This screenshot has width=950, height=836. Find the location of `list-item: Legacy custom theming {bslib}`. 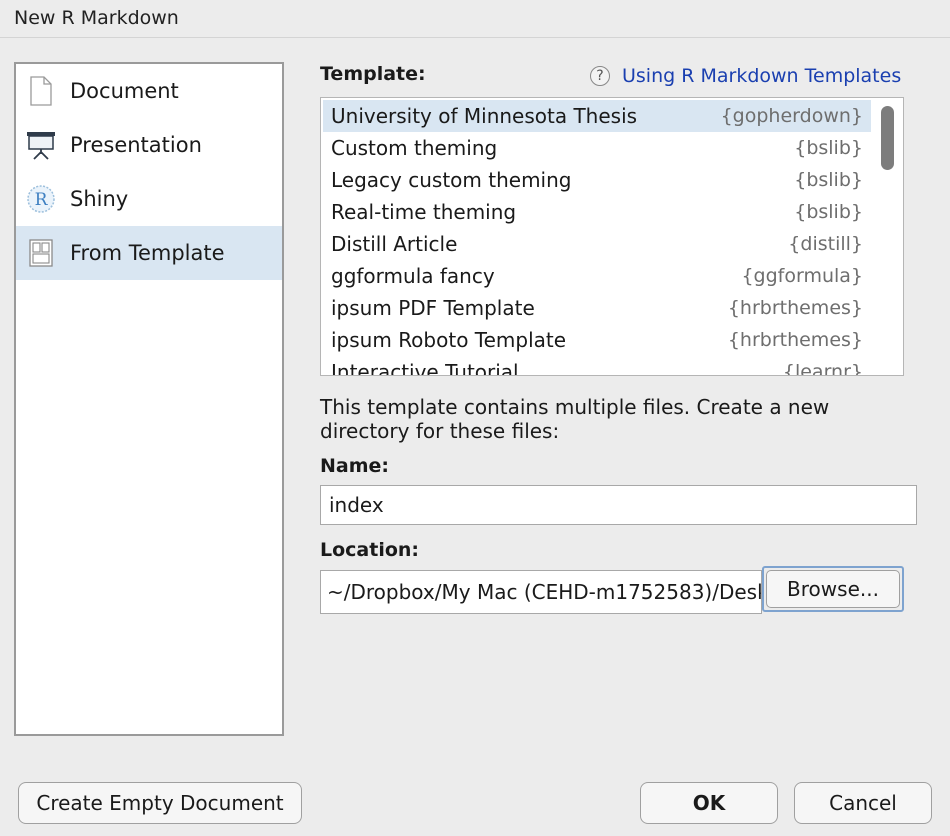

list-item: Legacy custom theming {bslib} is located at coordinates (597, 180).